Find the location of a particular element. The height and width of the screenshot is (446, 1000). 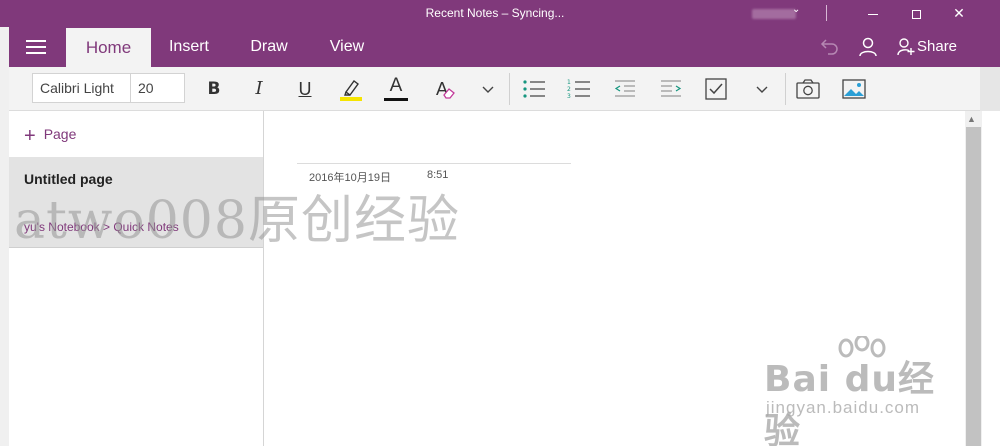

right-edge-strip is located at coordinates (991, 278).